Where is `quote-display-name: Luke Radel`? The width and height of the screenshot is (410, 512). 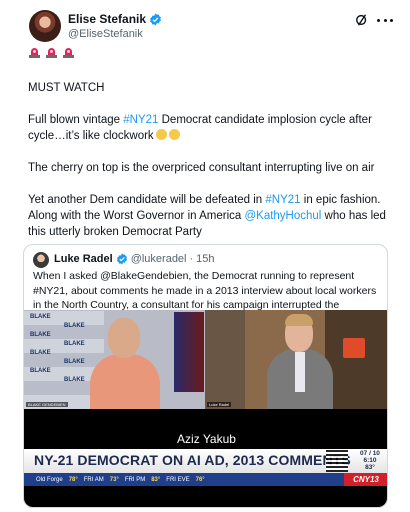
quote-display-name: Luke Radel is located at coordinates (83, 259).